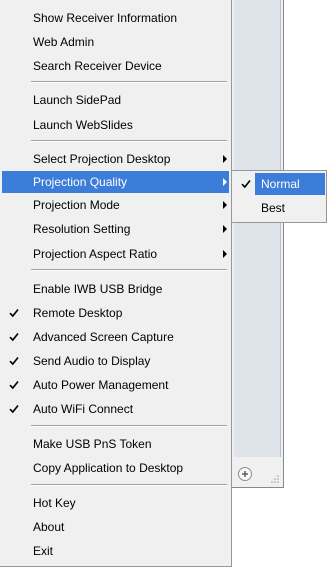 Image resolution: width=327 pixels, height=567 pixels. What do you see at coordinates (108, 468) in the screenshot?
I see `menu-item-label: Copy Application to Desktop` at bounding box center [108, 468].